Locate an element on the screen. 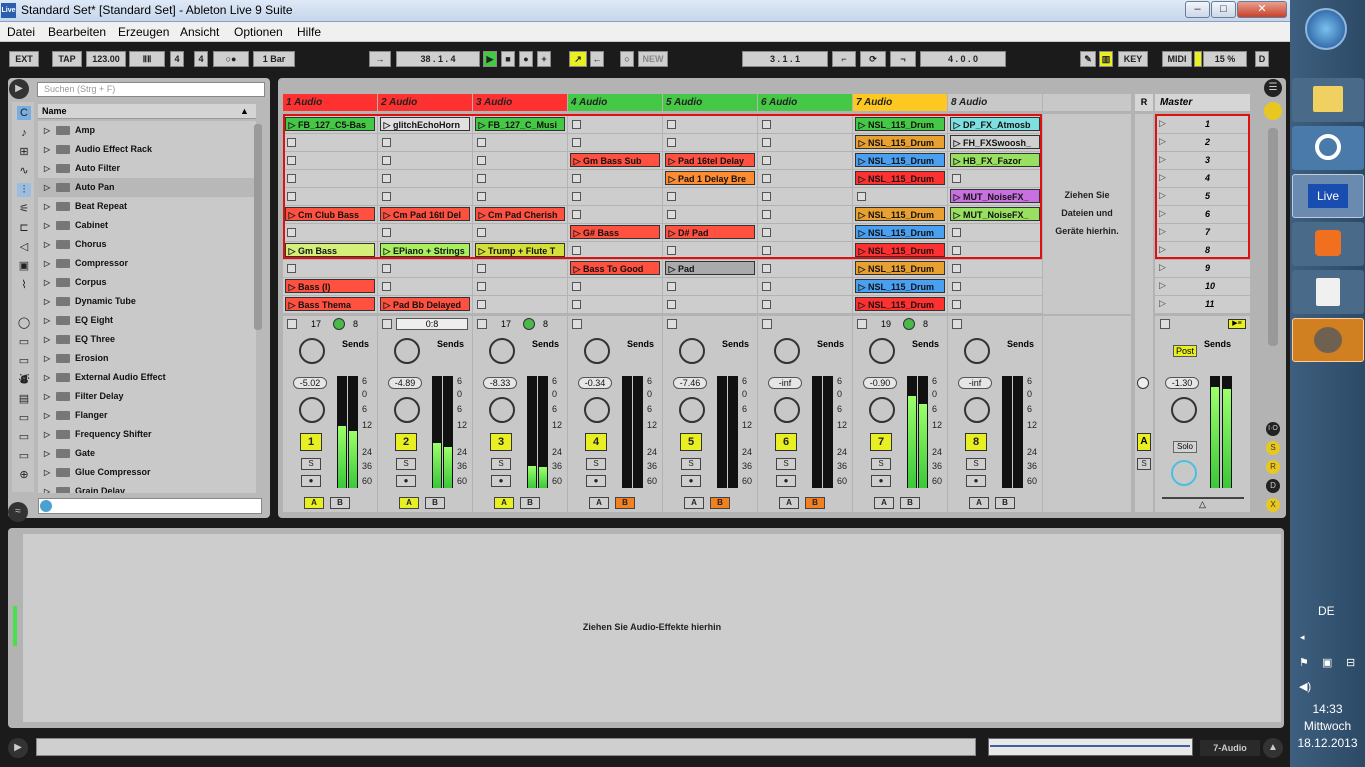 Image resolution: width=1365 pixels, height=767 pixels. browser-search-input: Suchen (Strg + F) is located at coordinates (151, 89).